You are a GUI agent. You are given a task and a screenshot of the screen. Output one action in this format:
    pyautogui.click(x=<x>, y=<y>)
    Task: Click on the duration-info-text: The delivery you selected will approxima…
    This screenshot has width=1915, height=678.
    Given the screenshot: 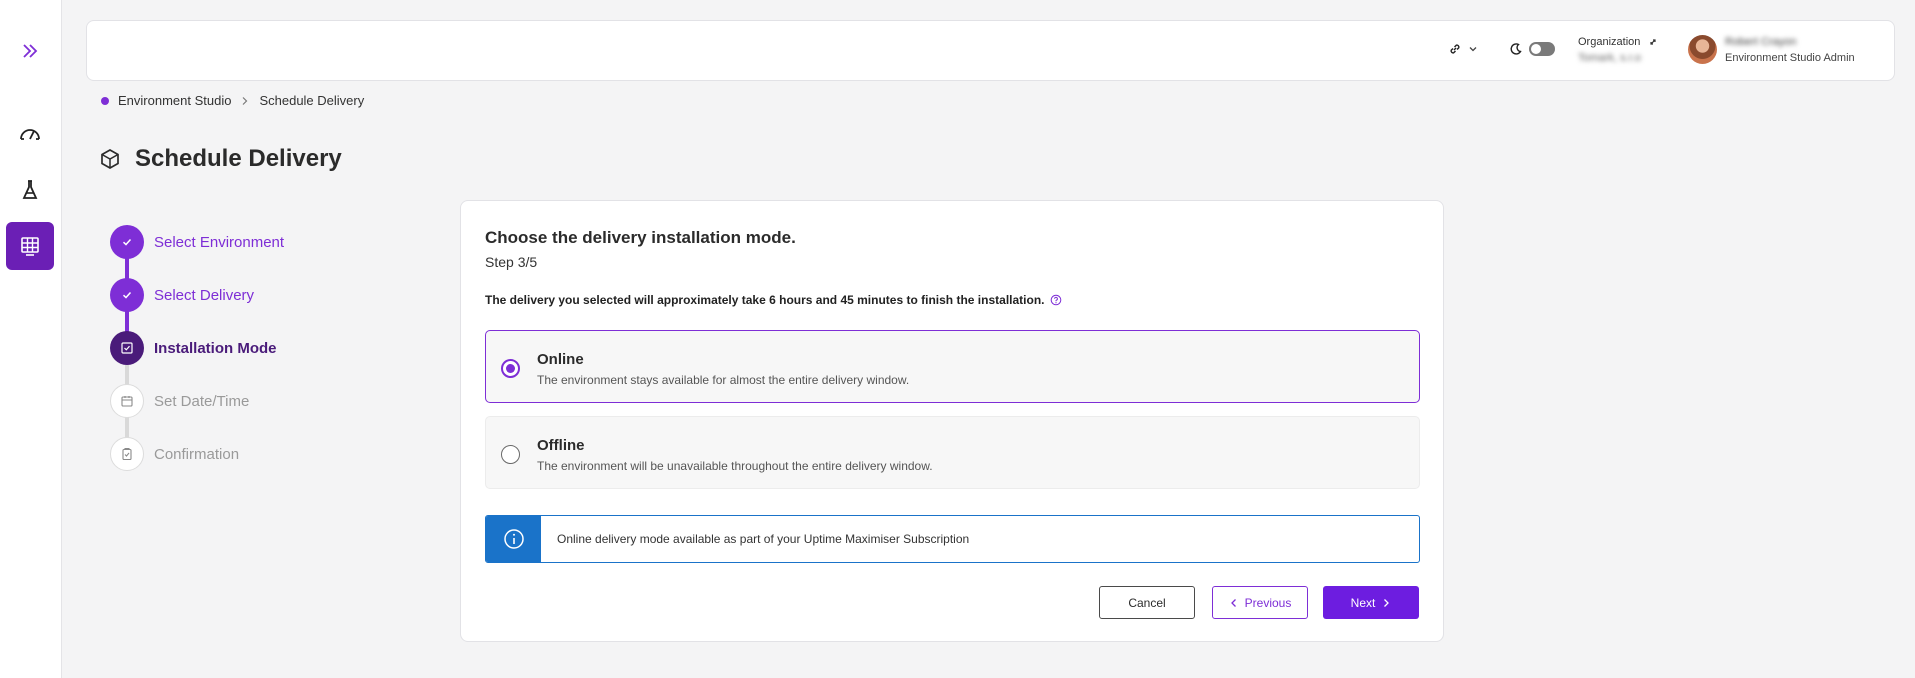 What is the action you would take?
    pyautogui.click(x=765, y=300)
    